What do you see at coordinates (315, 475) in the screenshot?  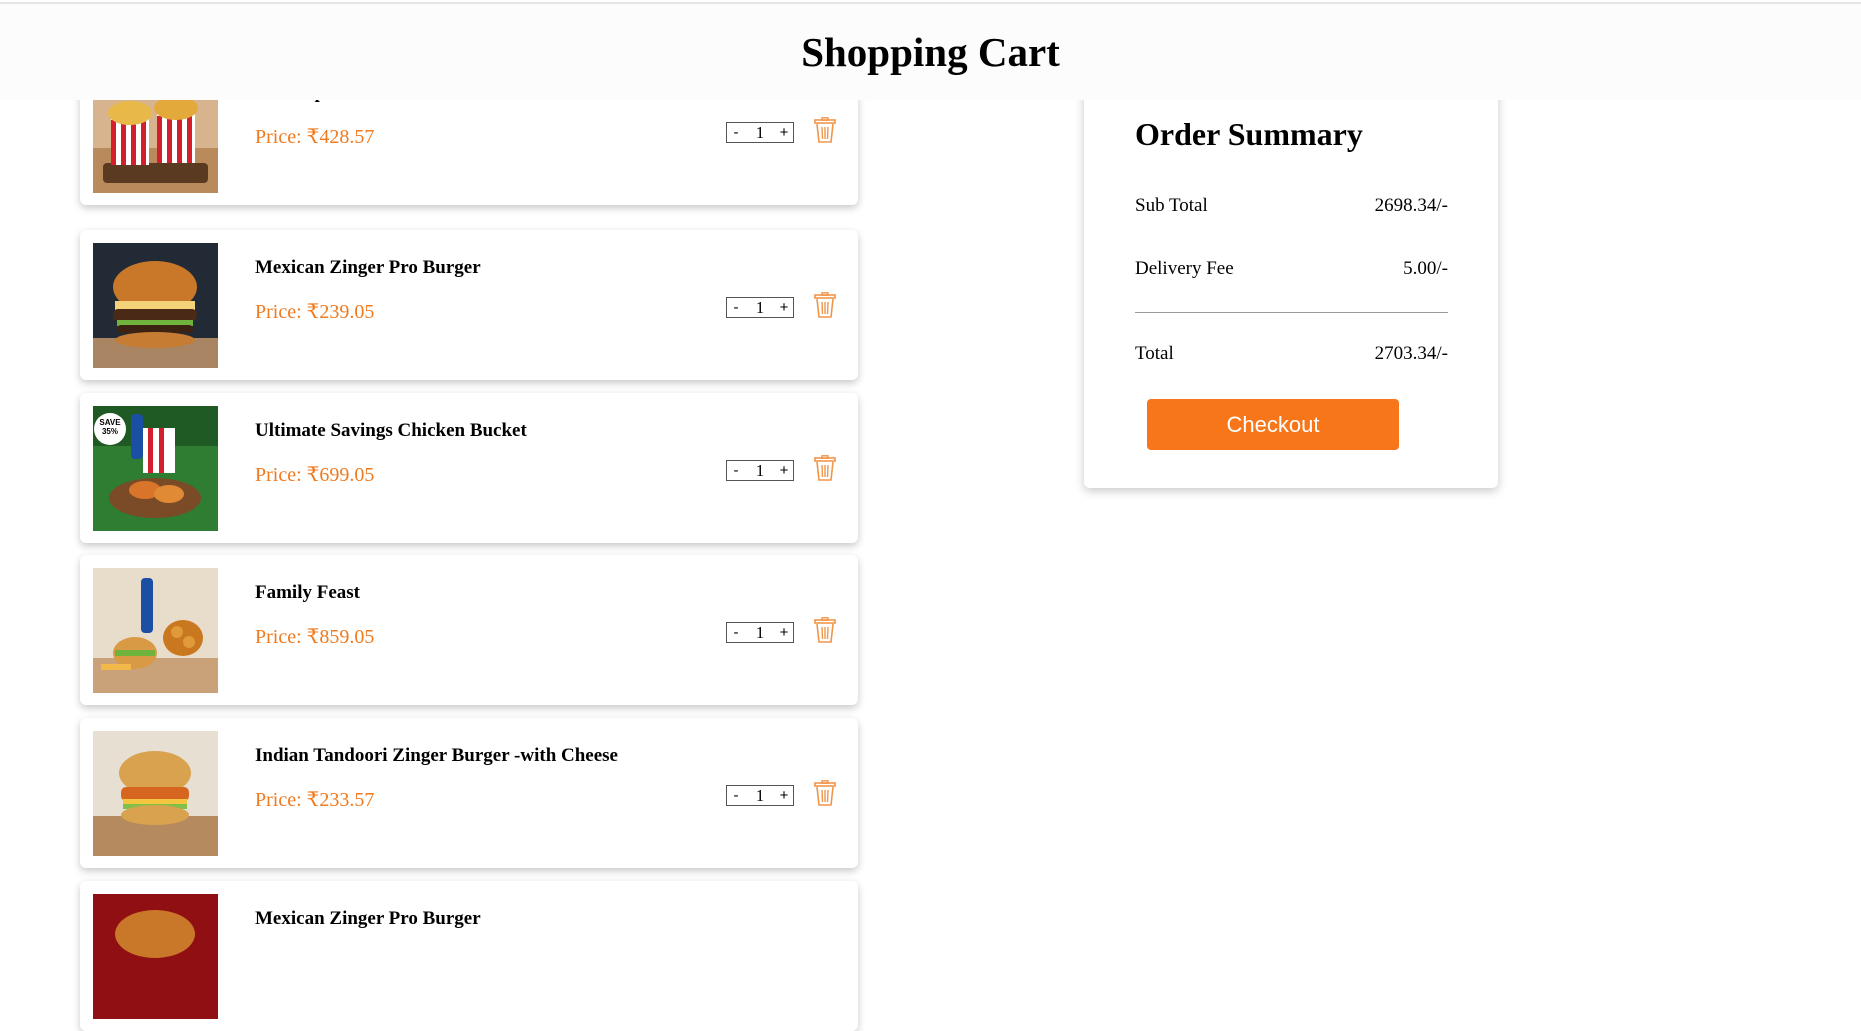 I see `item-price: Price: ₹699.05` at bounding box center [315, 475].